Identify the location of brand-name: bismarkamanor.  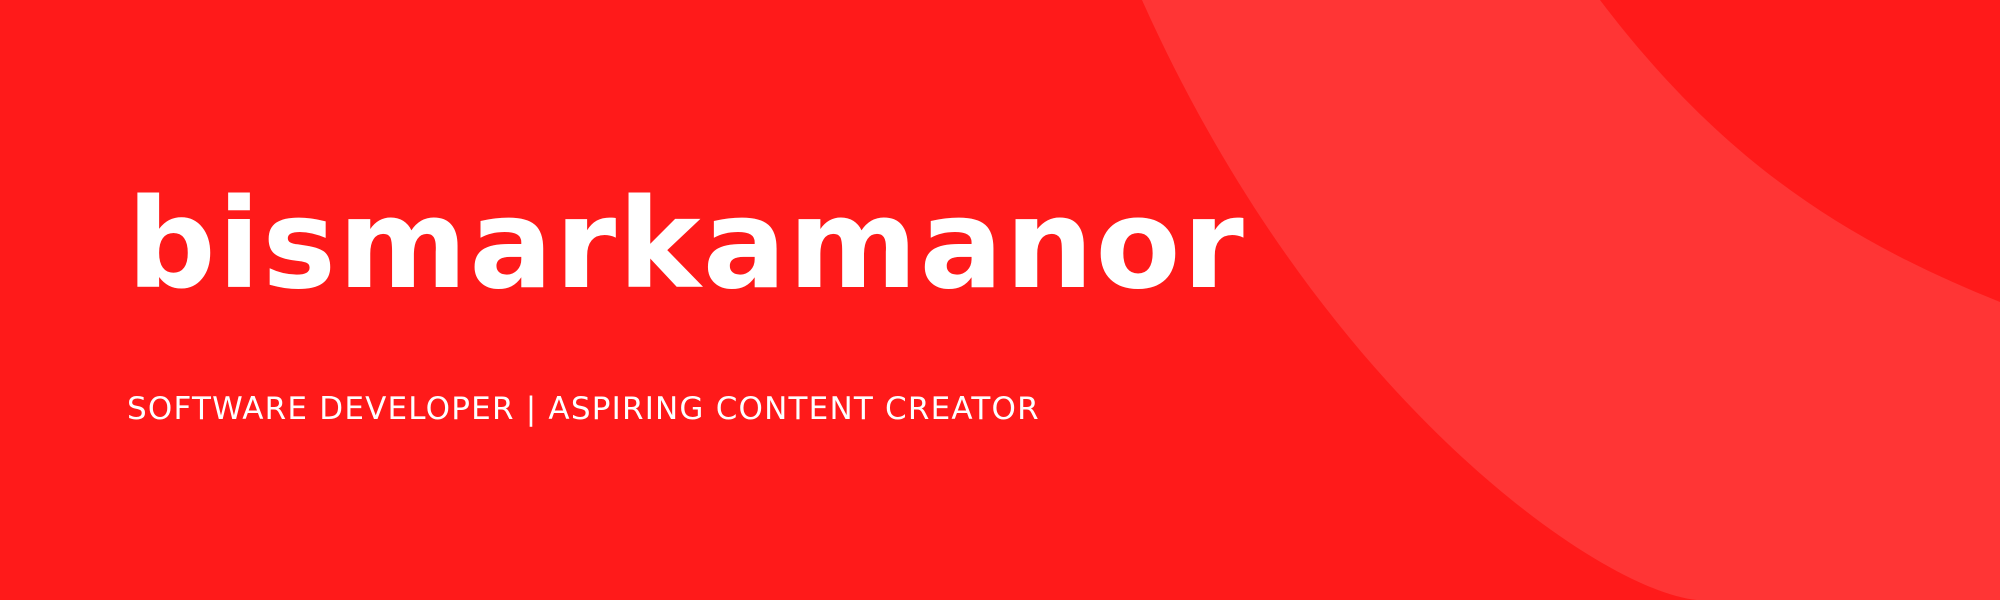
(686, 245).